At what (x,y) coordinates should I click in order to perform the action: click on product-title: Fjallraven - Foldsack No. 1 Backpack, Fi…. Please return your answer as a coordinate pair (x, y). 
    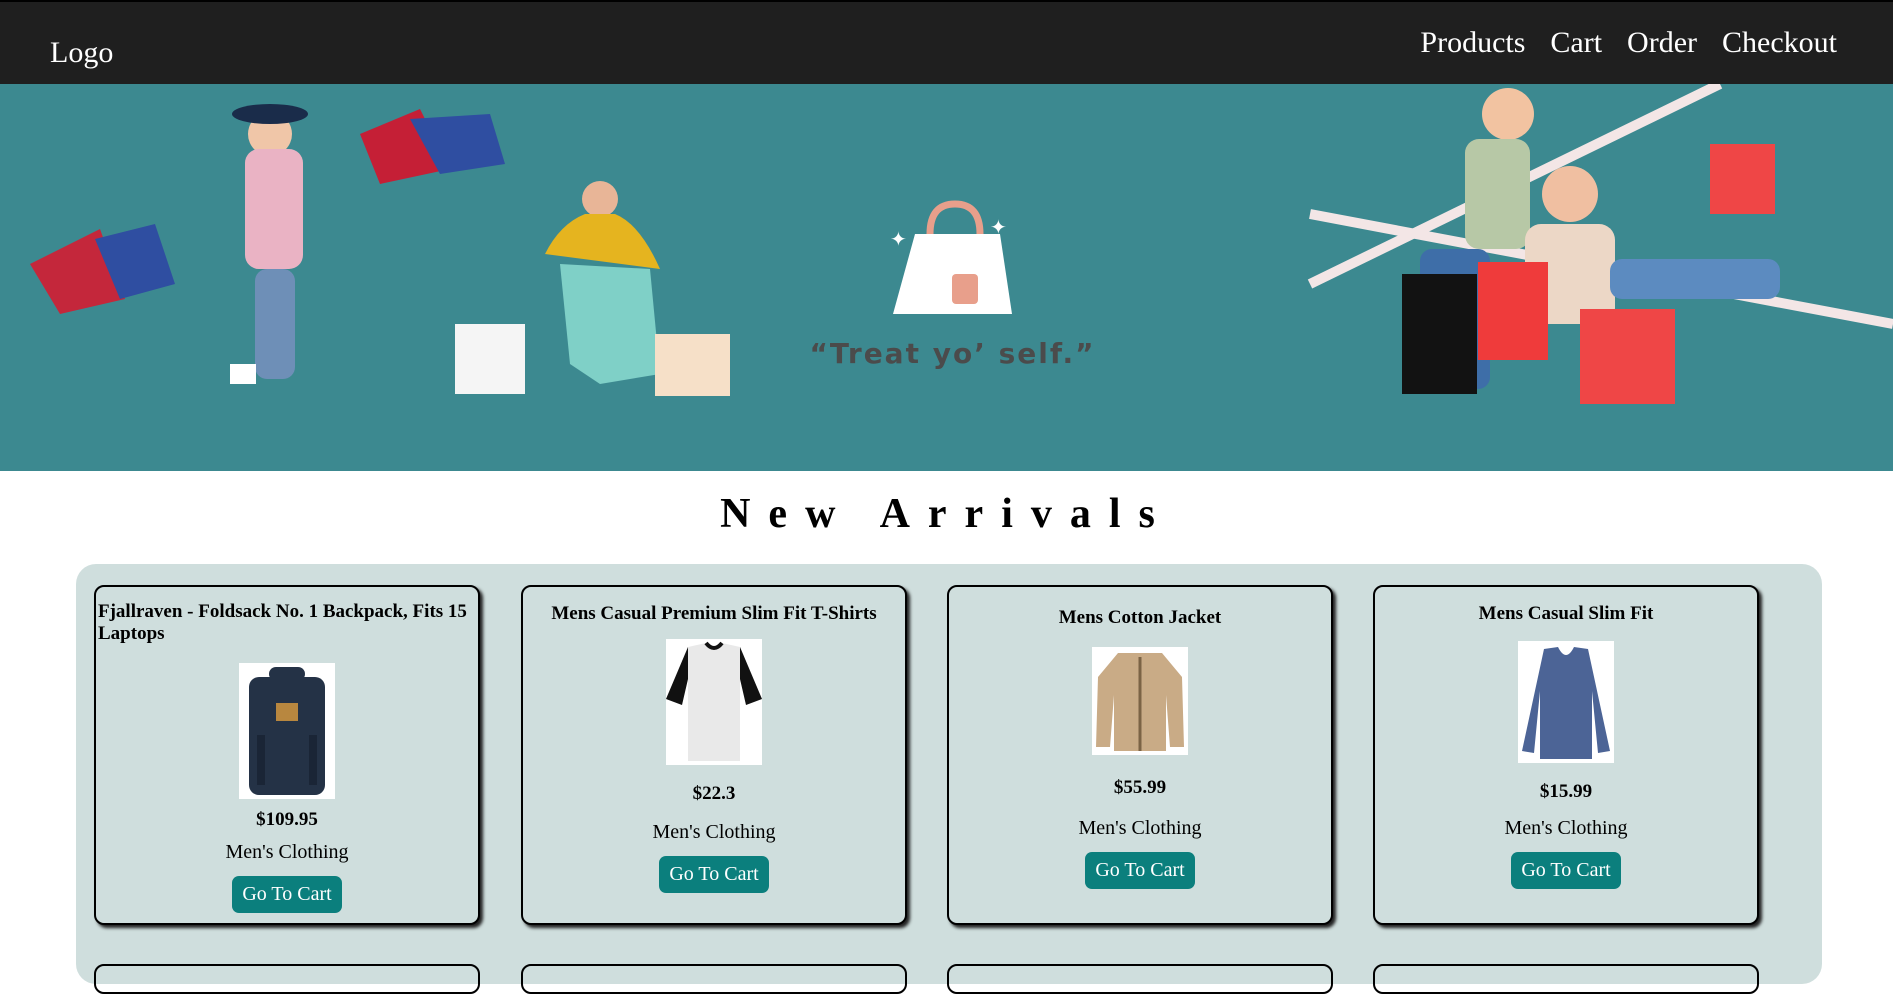
    Looking at the image, I should click on (282, 622).